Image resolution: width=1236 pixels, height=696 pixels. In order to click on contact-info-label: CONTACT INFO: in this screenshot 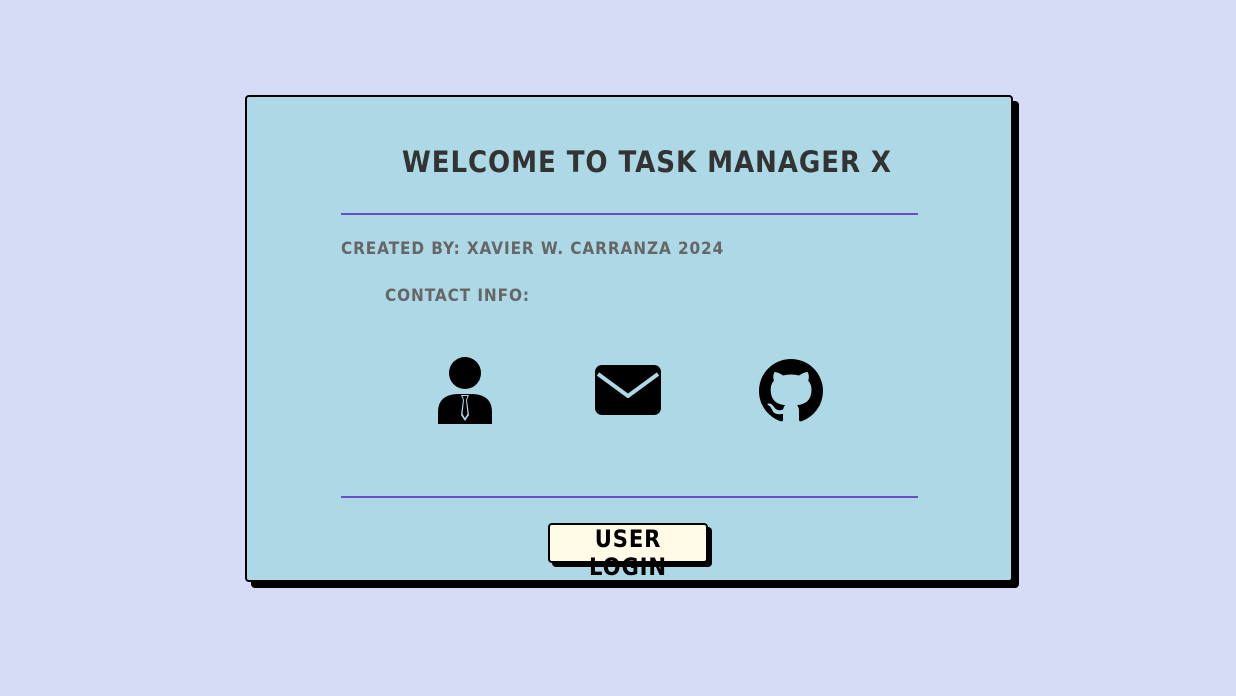, I will do `click(457, 296)`.